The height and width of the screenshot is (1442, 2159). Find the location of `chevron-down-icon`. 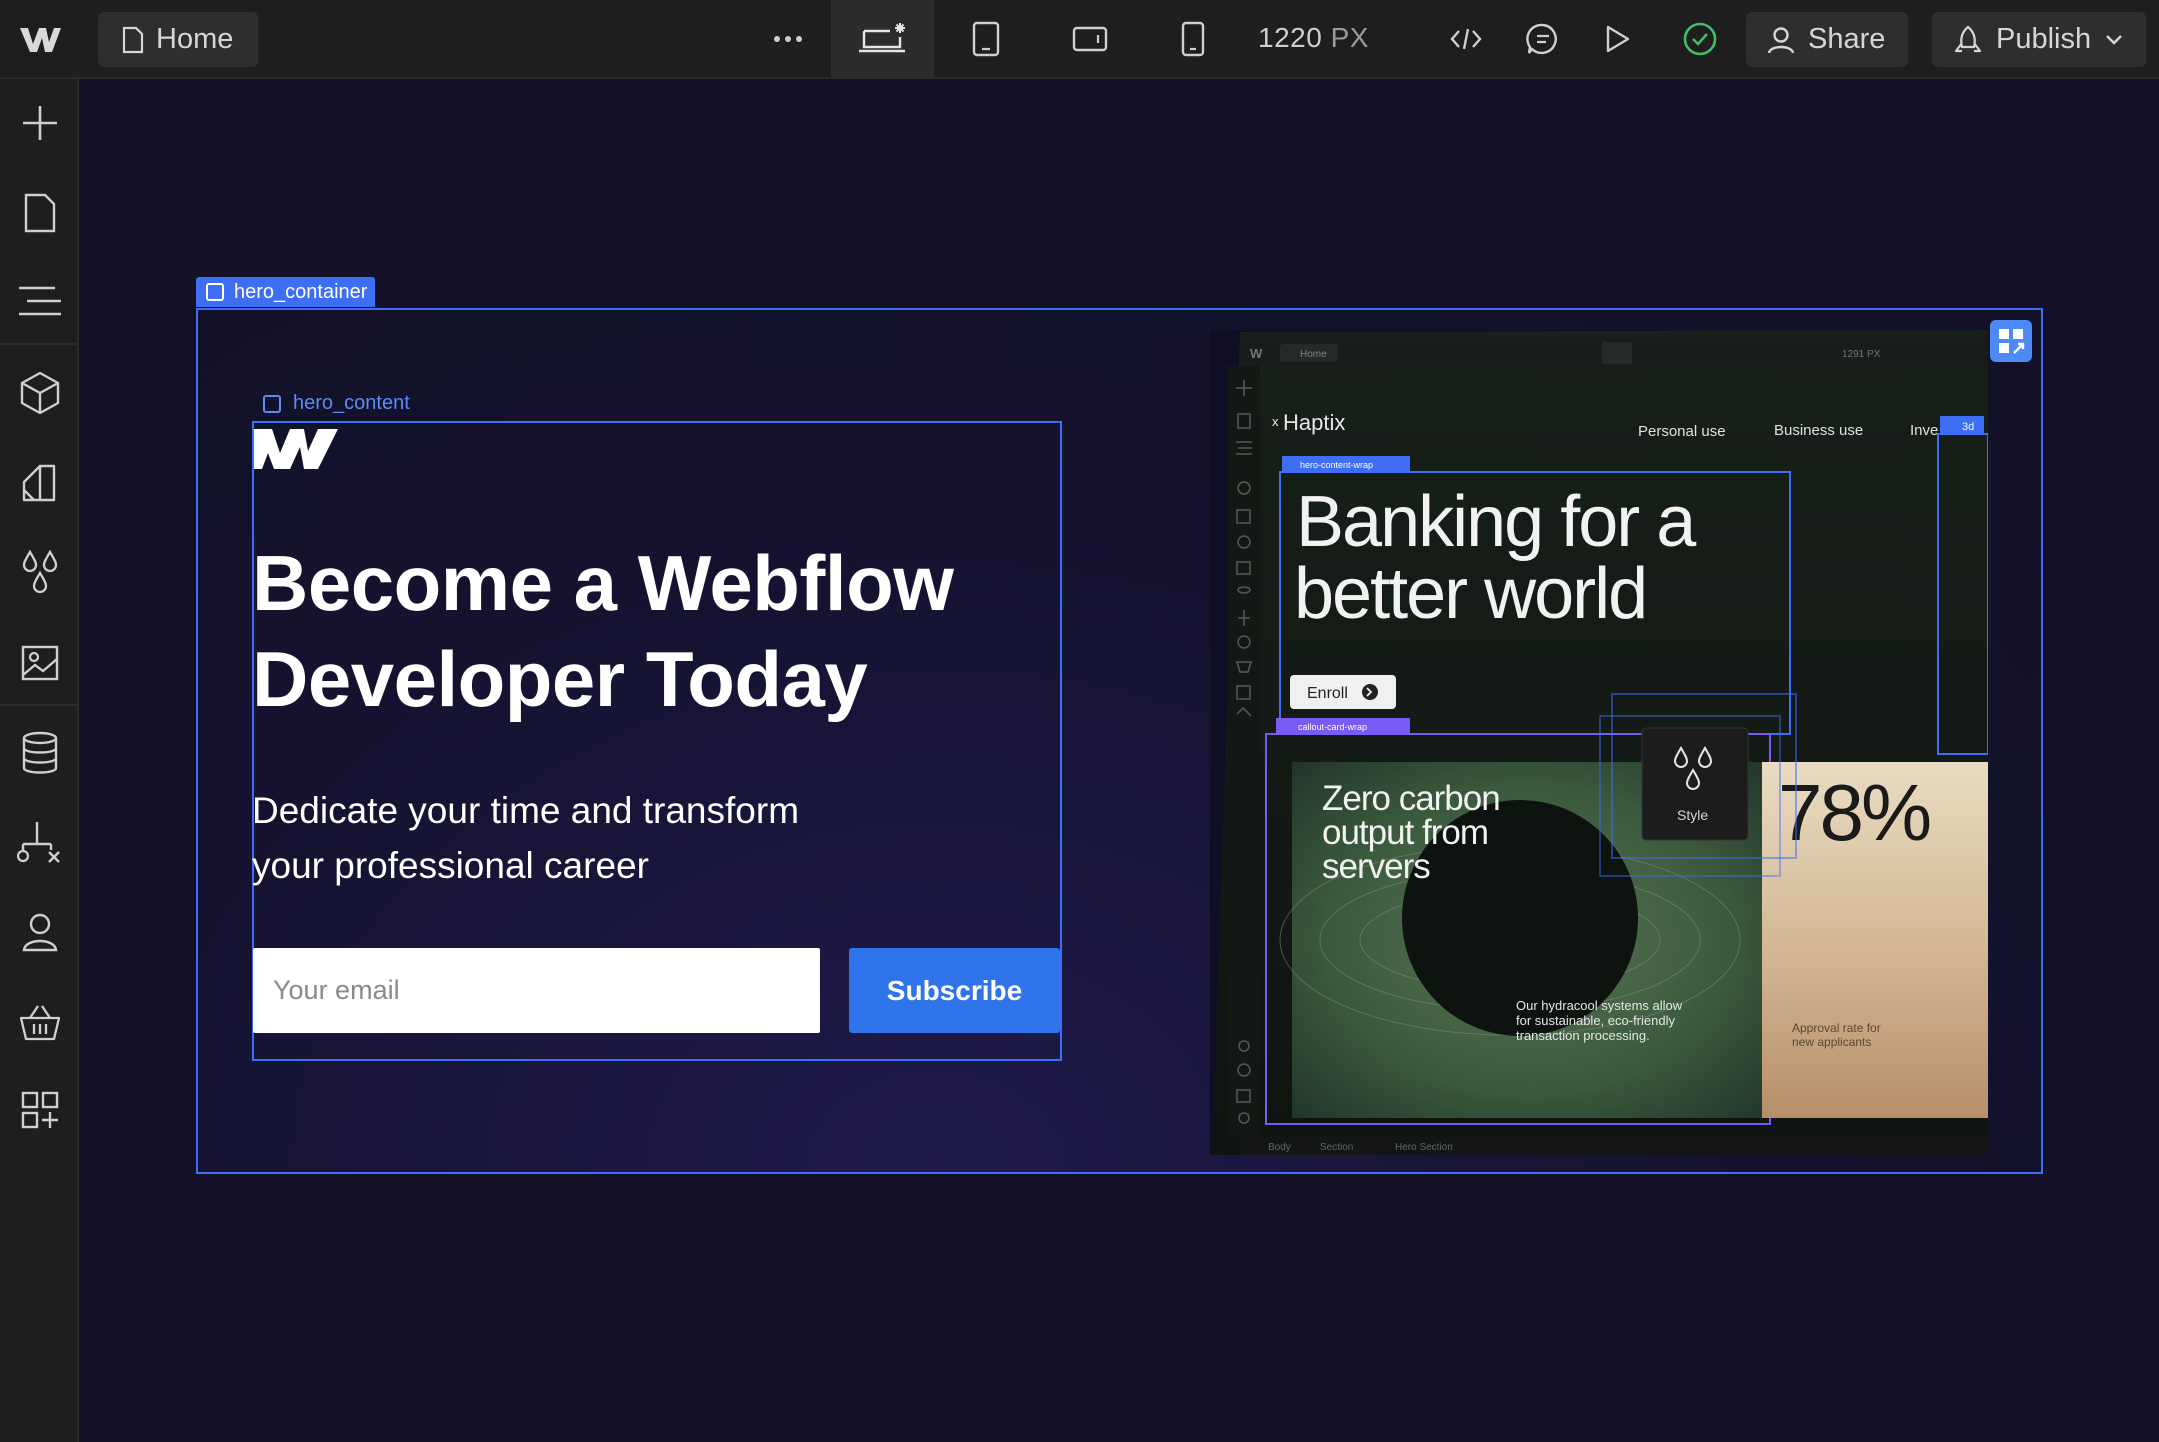

chevron-down-icon is located at coordinates (2114, 39).